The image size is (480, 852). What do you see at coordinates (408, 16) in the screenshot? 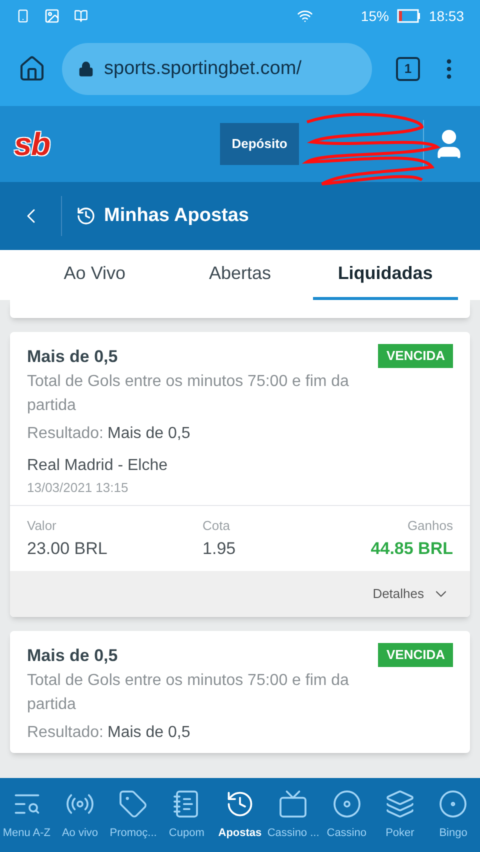
I see `battery-icon` at bounding box center [408, 16].